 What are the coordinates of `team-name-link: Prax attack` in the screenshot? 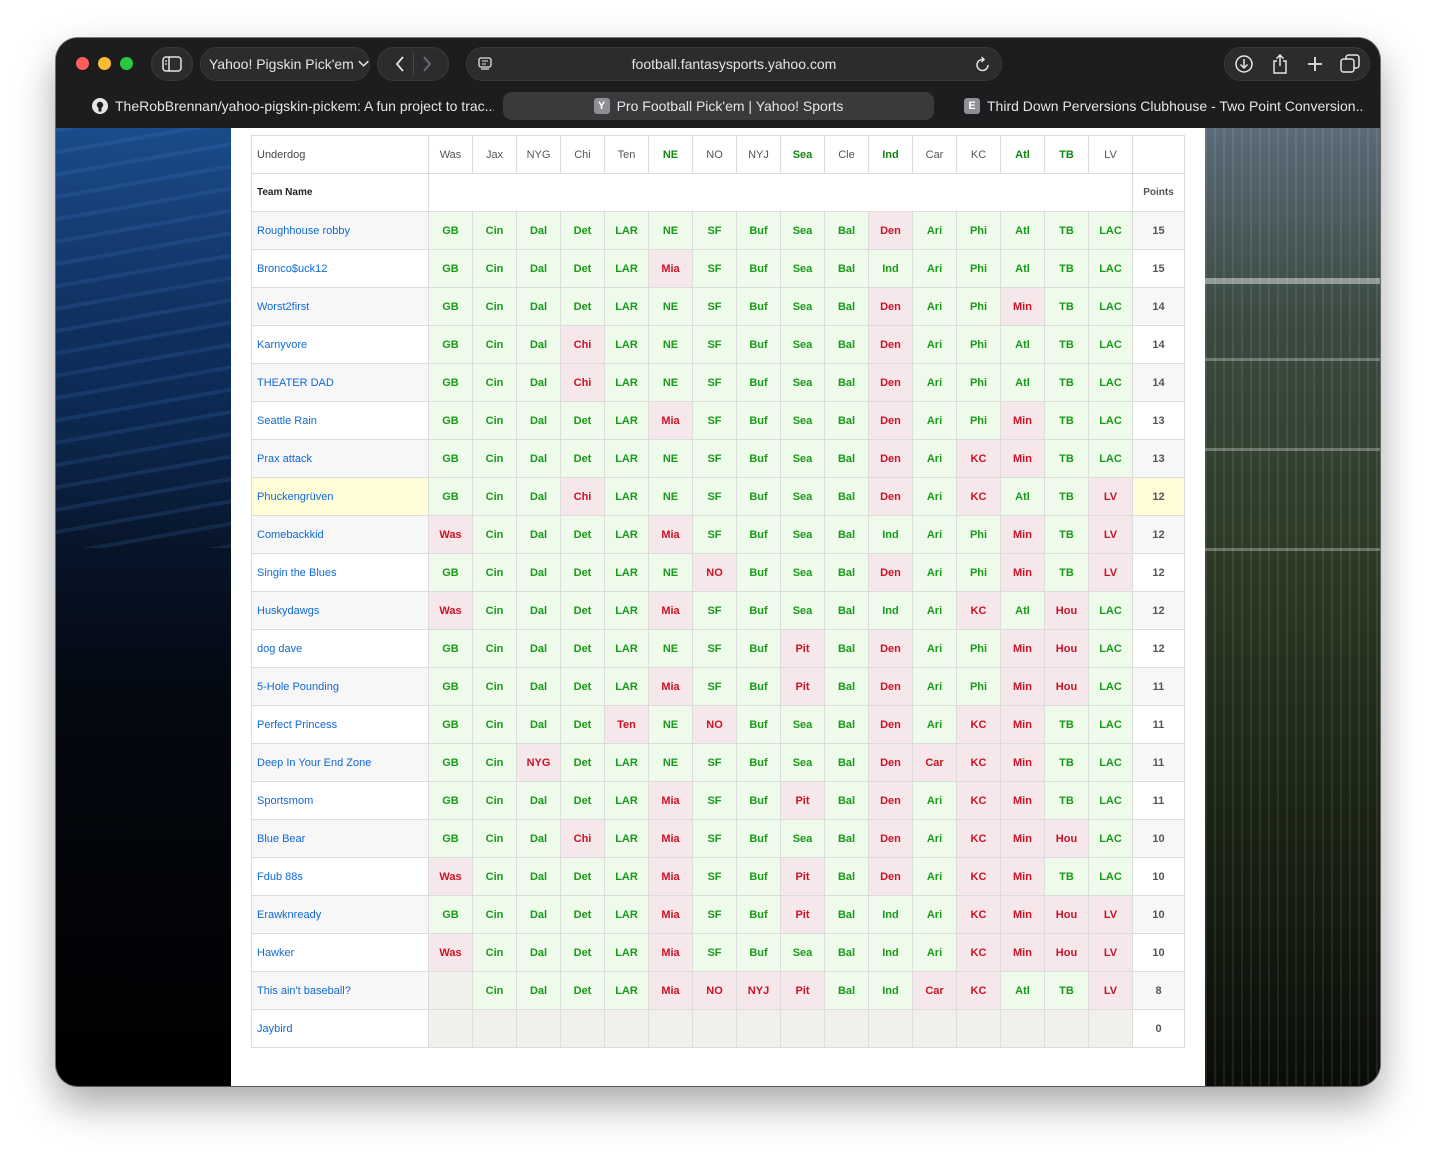 It's located at (340, 458).